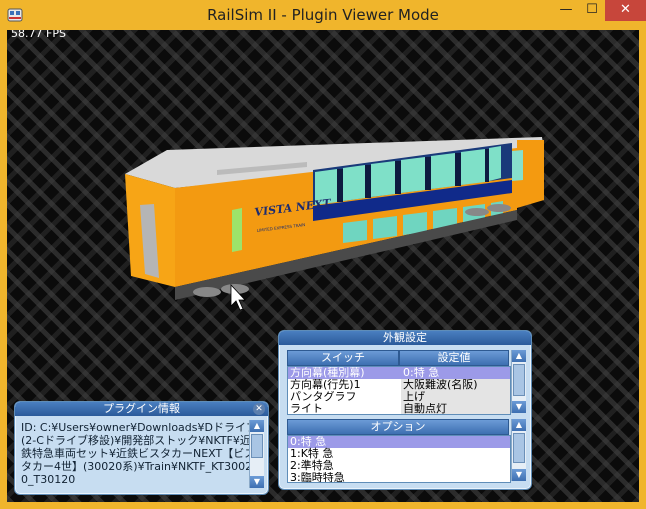  I want to click on switch-name: 方向幕(種別幕), so click(327, 373).